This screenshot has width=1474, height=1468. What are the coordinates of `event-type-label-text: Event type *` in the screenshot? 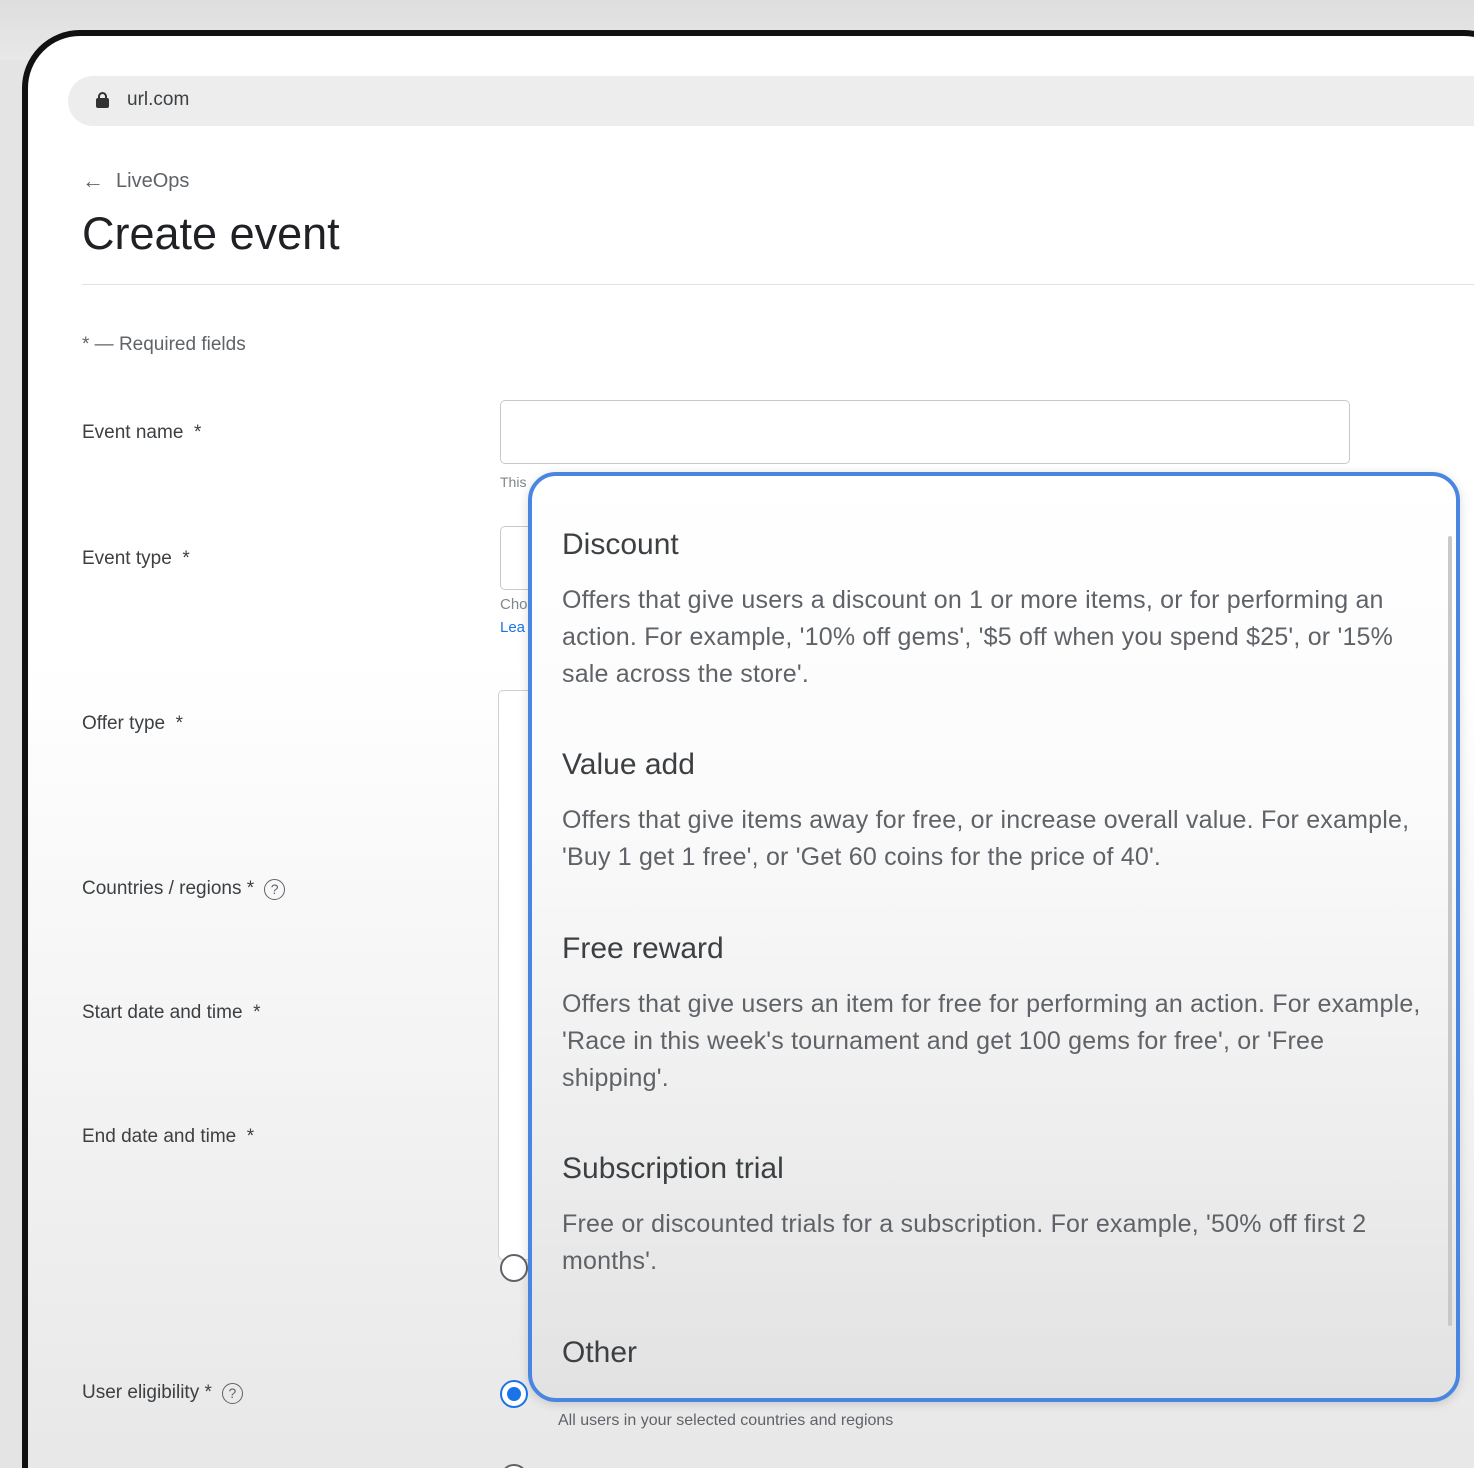 It's located at (136, 558).